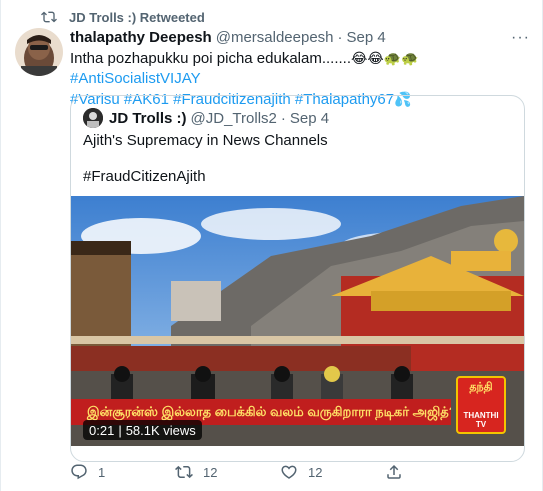  I want to click on emoji-group: 😂😂🐢🐢, so click(385, 58).